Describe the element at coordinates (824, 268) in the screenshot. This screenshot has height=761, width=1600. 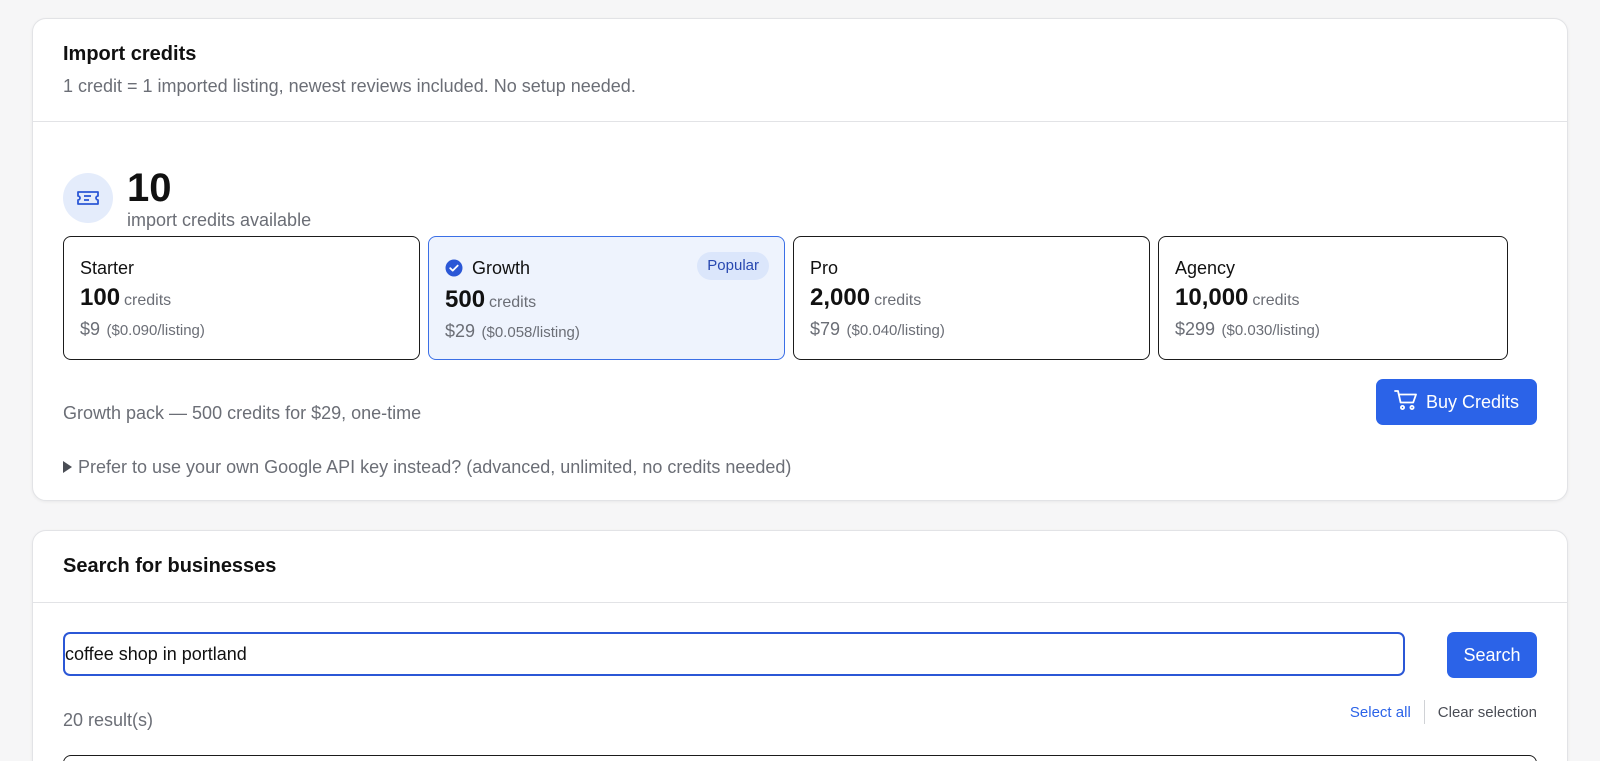
I see `pack-name: Pro` at that location.